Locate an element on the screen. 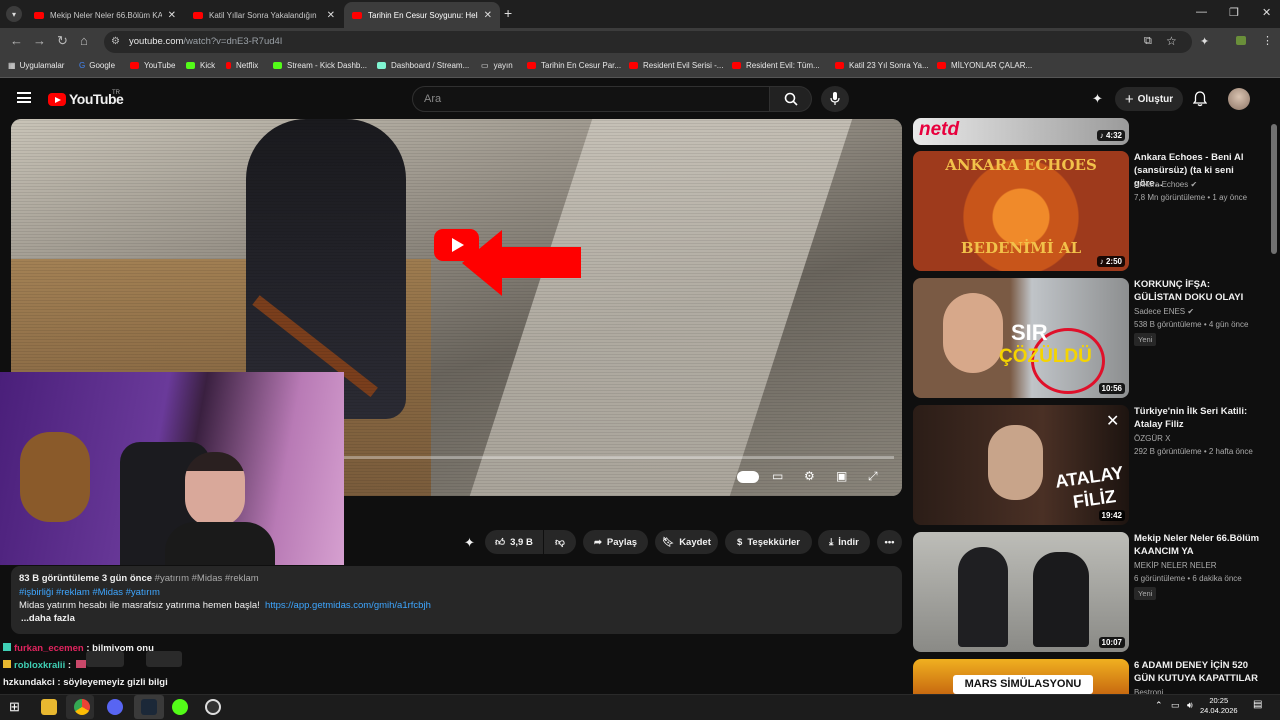  voice-search-button is located at coordinates (835, 99).